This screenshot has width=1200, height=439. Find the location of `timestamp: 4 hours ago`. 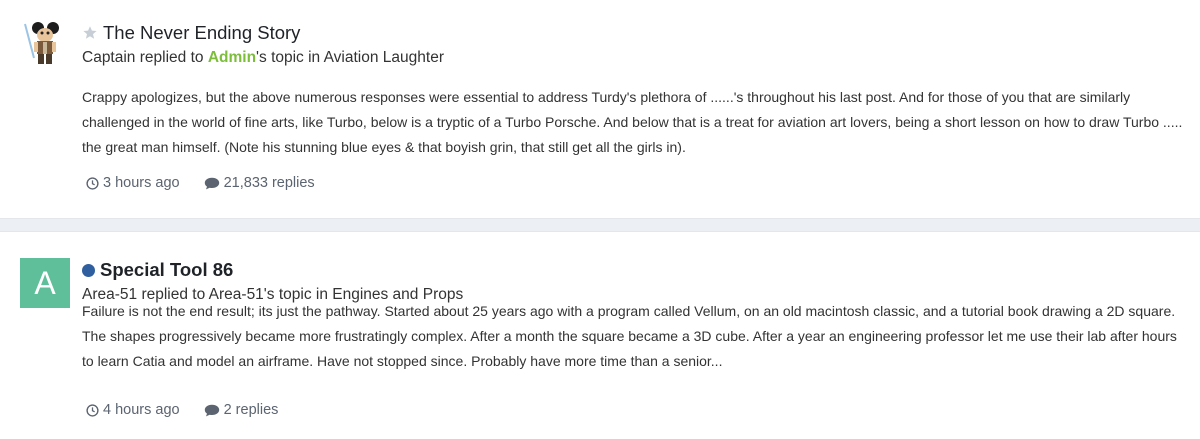

timestamp: 4 hours ago is located at coordinates (133, 410).